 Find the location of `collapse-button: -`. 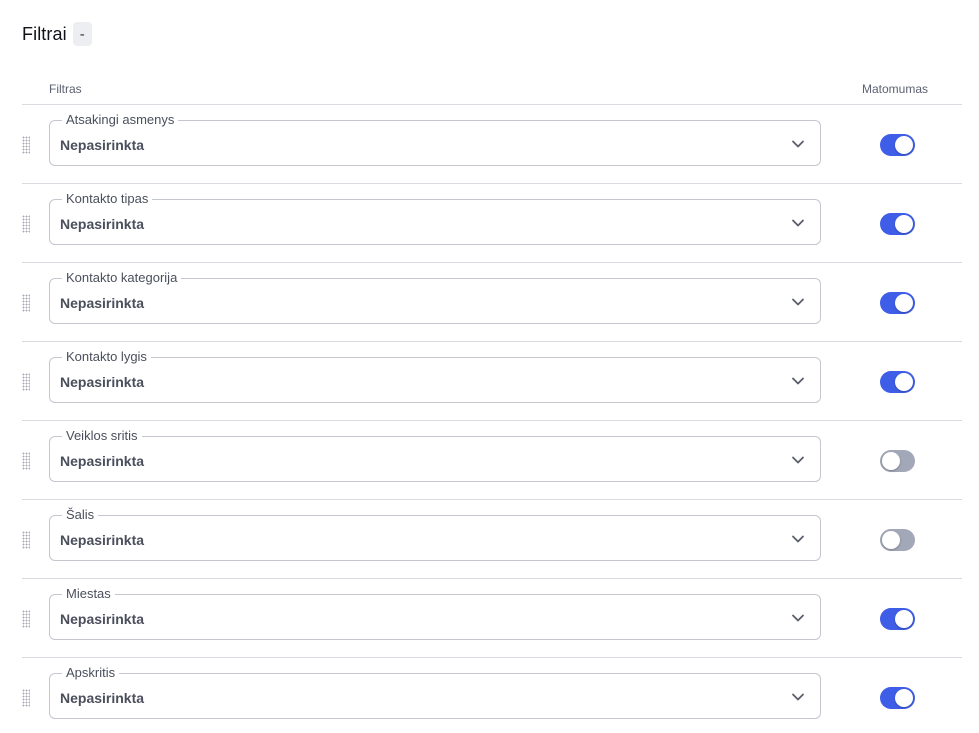

collapse-button: - is located at coordinates (82, 34).